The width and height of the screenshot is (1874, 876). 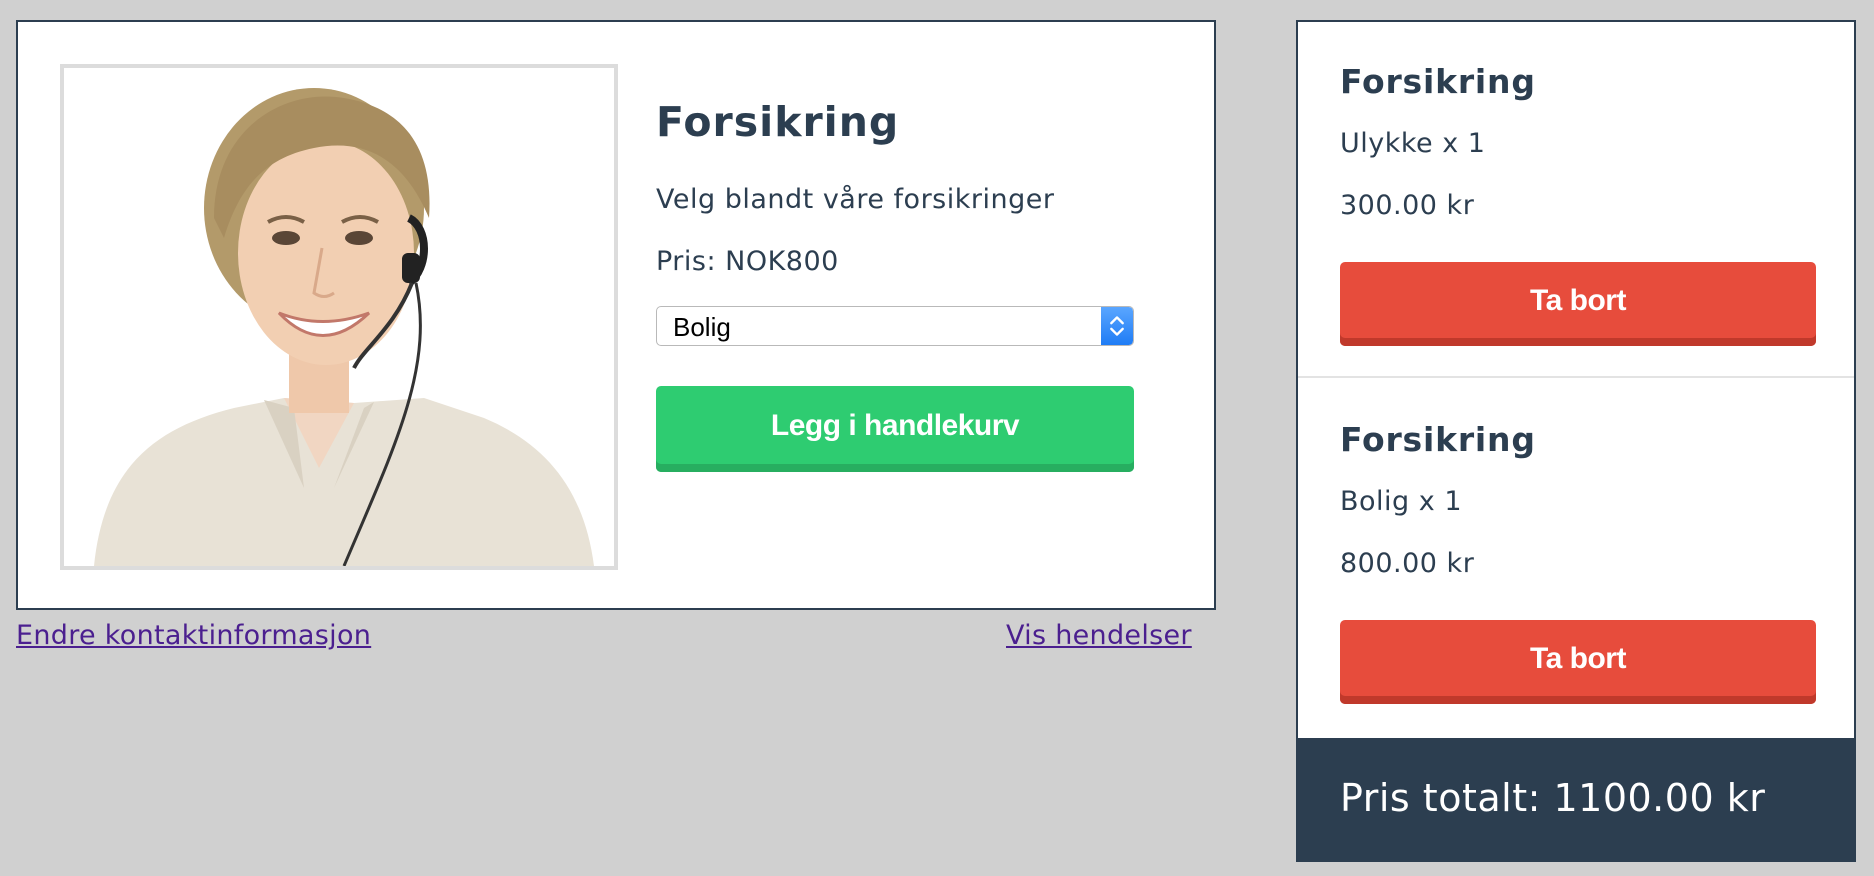 I want to click on insurance-type-select: Bolig, so click(x=895, y=326).